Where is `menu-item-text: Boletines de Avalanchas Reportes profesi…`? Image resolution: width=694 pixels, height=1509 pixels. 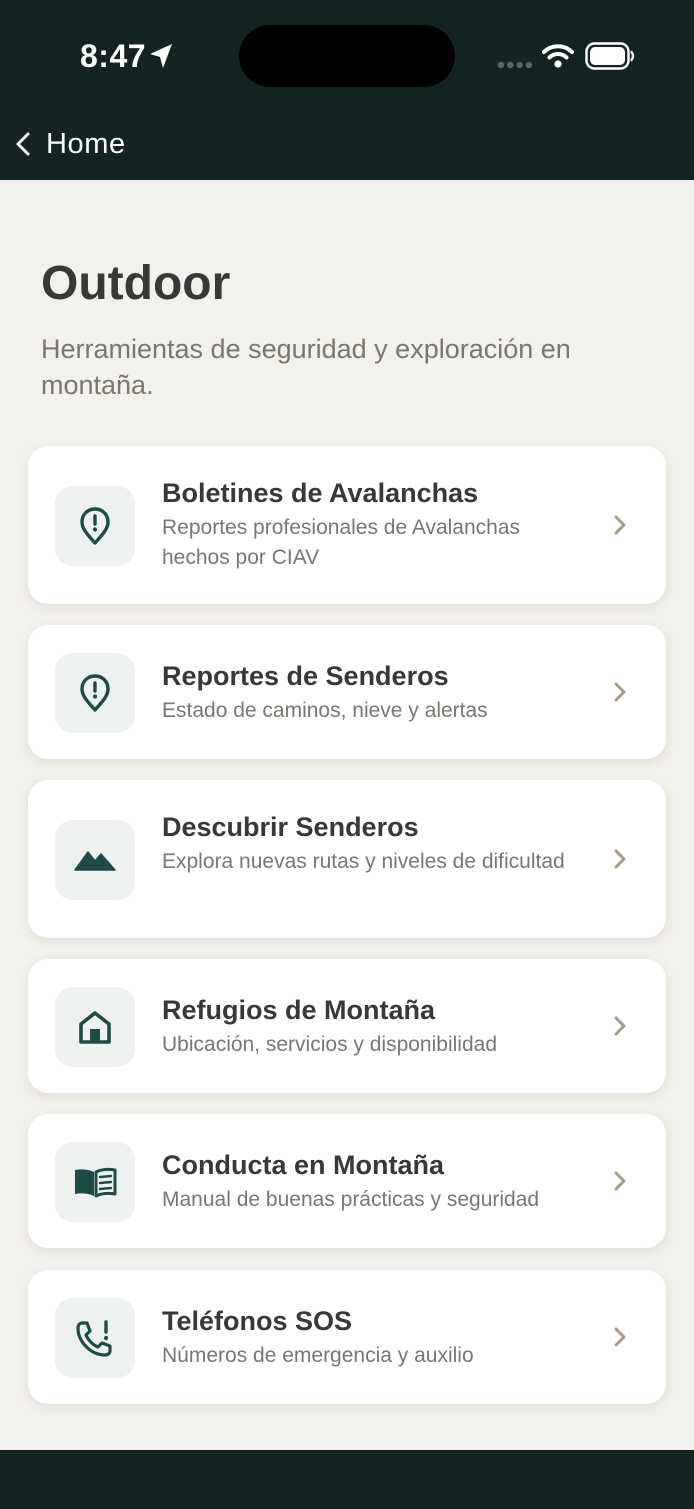
menu-item-text: Boletines de Avalanchas Reportes profesi… is located at coordinates (377, 524).